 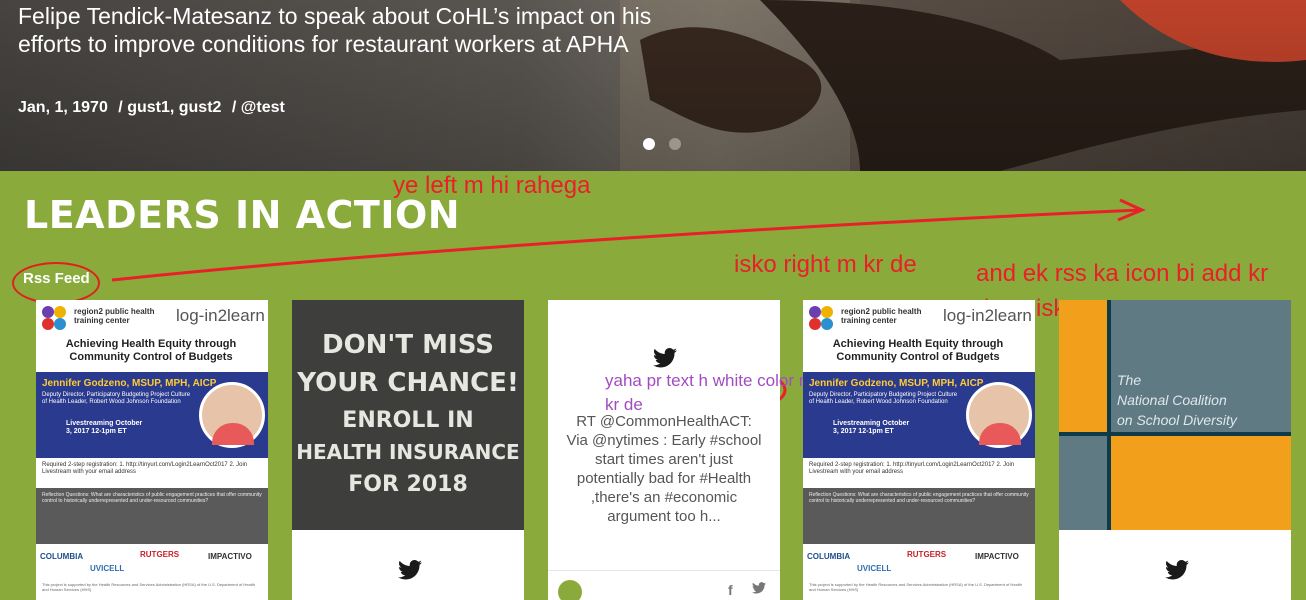 I want to click on coalition-line-2: National Coalition, so click(x=1172, y=400).